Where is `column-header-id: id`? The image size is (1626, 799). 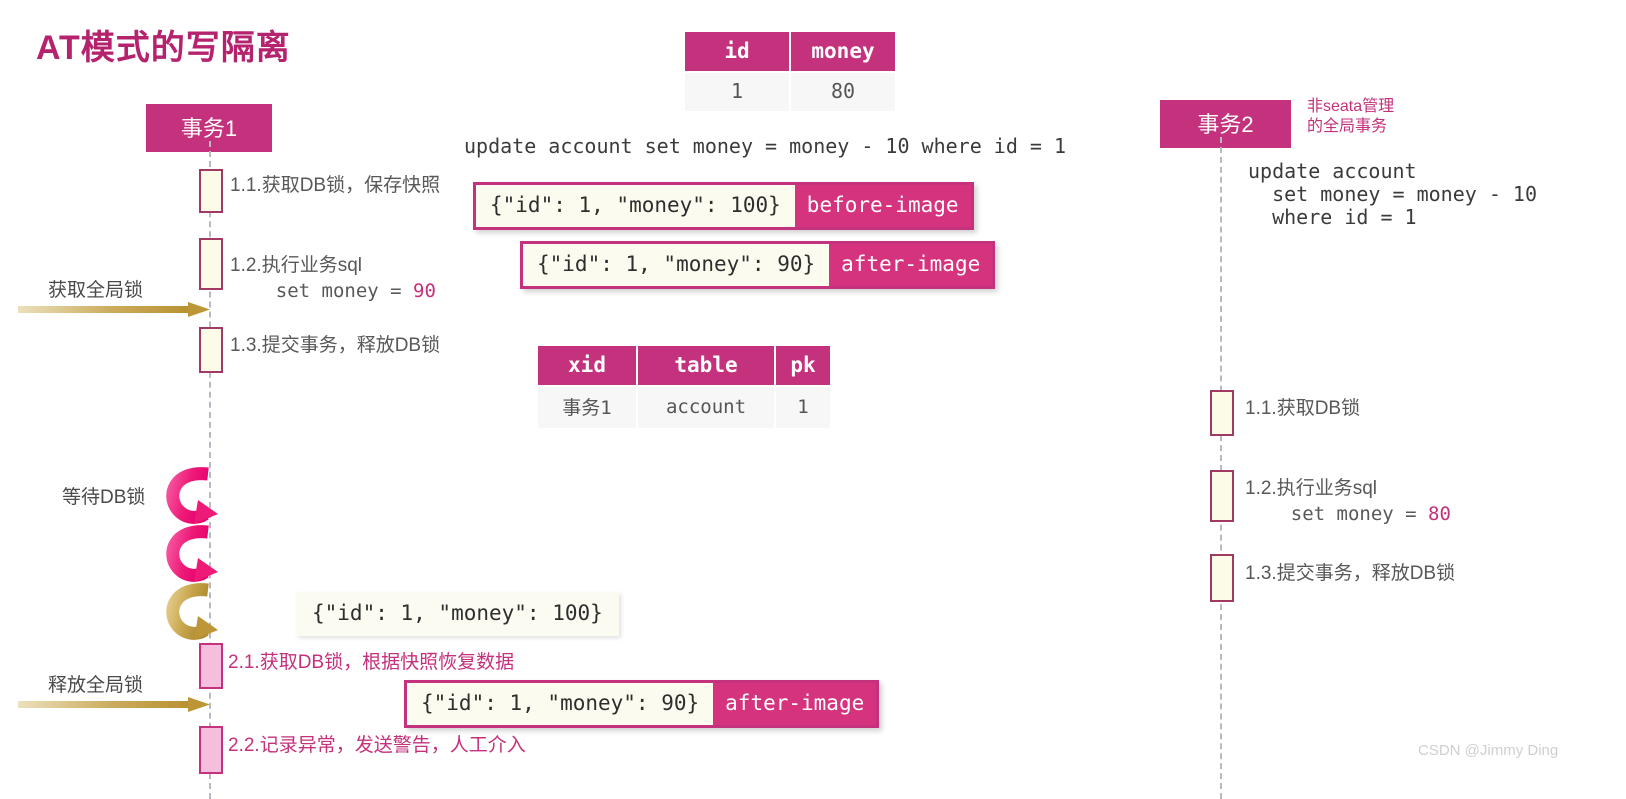
column-header-id: id is located at coordinates (737, 51).